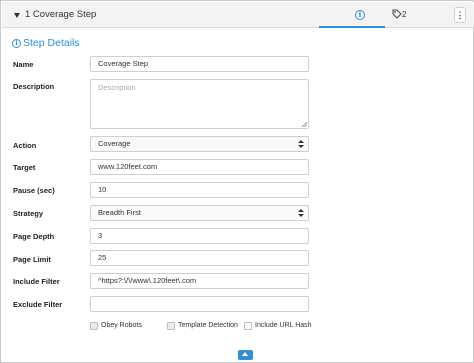 The height and width of the screenshot is (363, 474). Describe the element at coordinates (460, 15) in the screenshot. I see `more-menu-button: ⋮` at that location.